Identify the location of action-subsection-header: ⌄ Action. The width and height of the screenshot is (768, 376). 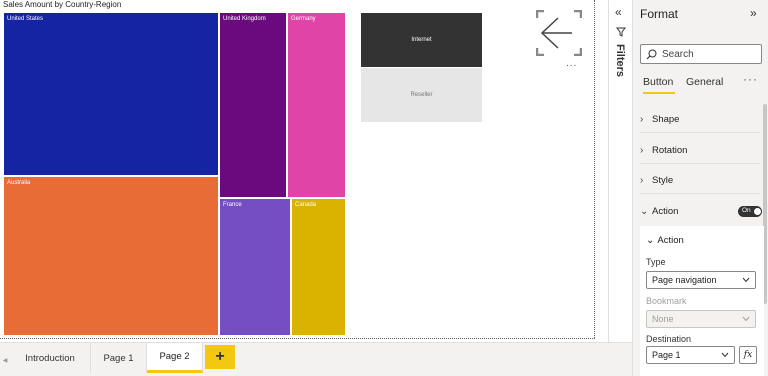
(665, 240).